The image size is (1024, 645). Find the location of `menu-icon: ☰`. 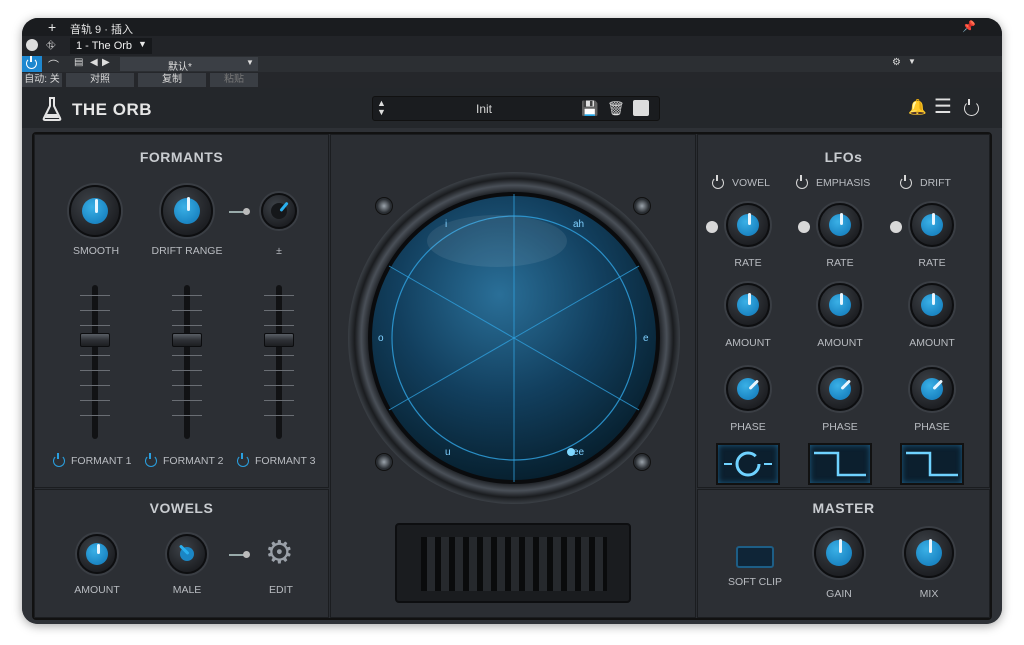

menu-icon: ☰ is located at coordinates (943, 106).